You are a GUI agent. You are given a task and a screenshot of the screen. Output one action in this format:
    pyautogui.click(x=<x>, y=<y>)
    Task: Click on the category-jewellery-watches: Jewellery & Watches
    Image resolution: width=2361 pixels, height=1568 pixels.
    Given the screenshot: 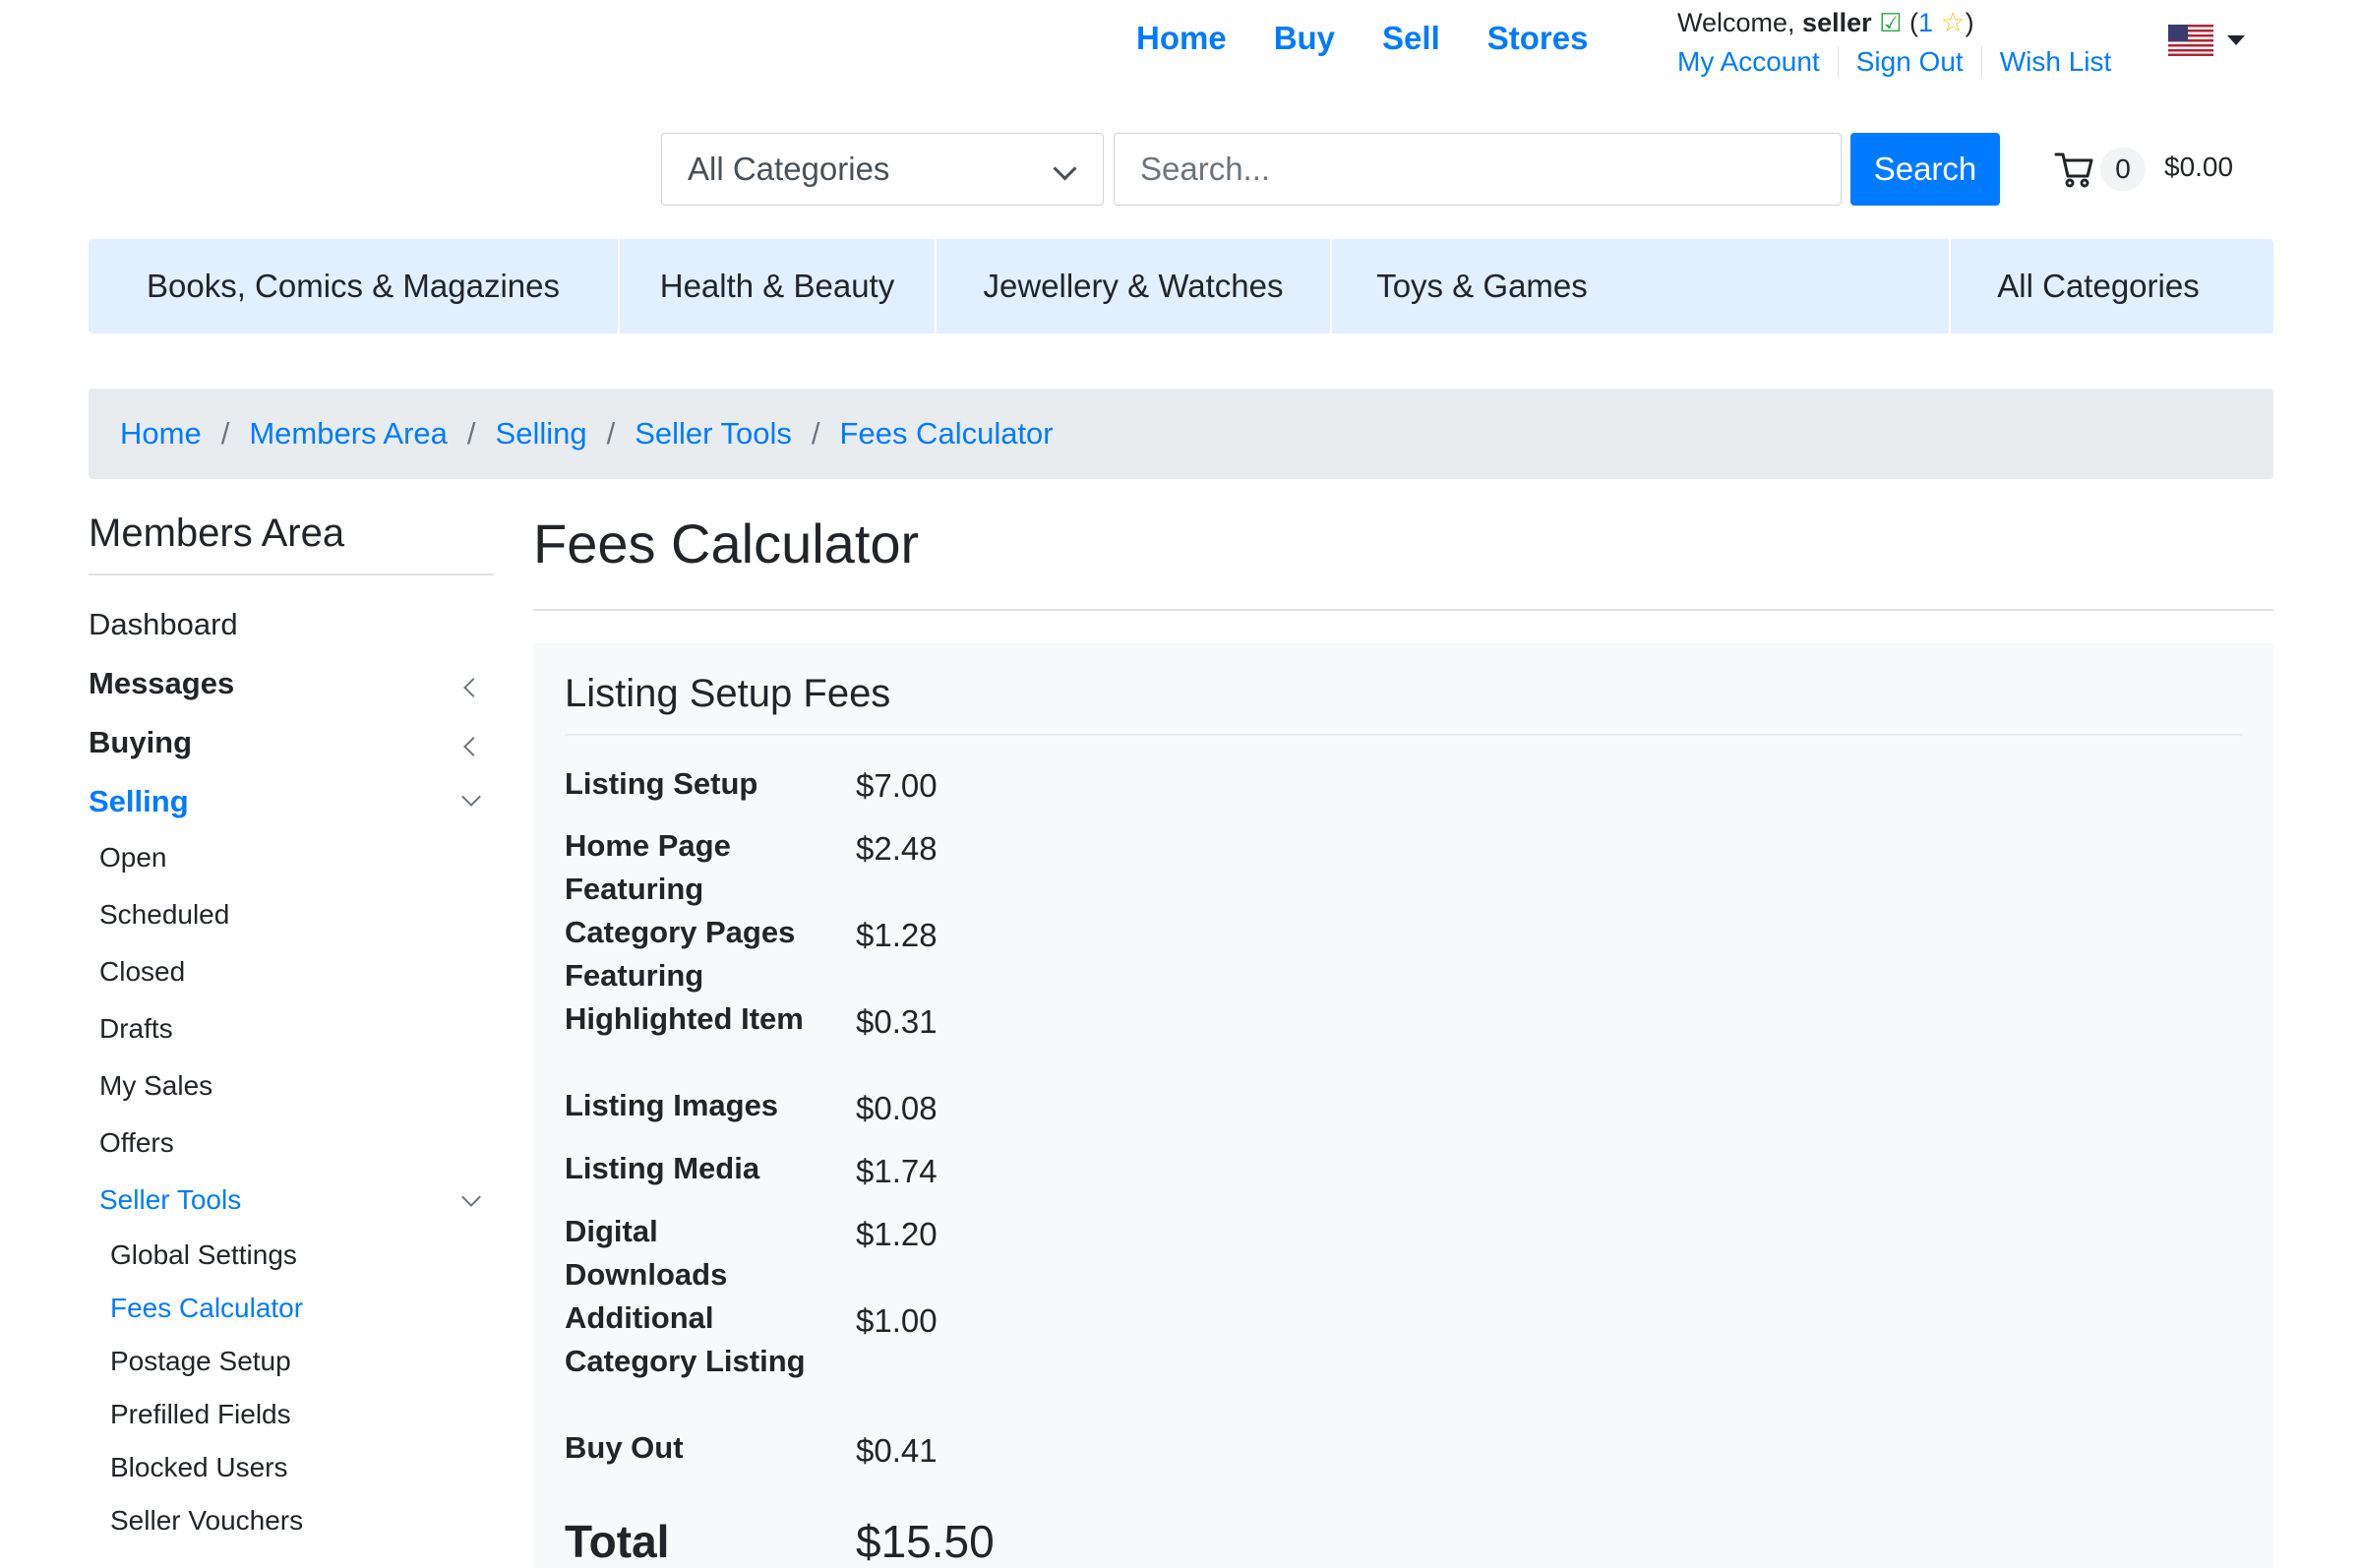 What is the action you would take?
    pyautogui.click(x=1133, y=286)
    